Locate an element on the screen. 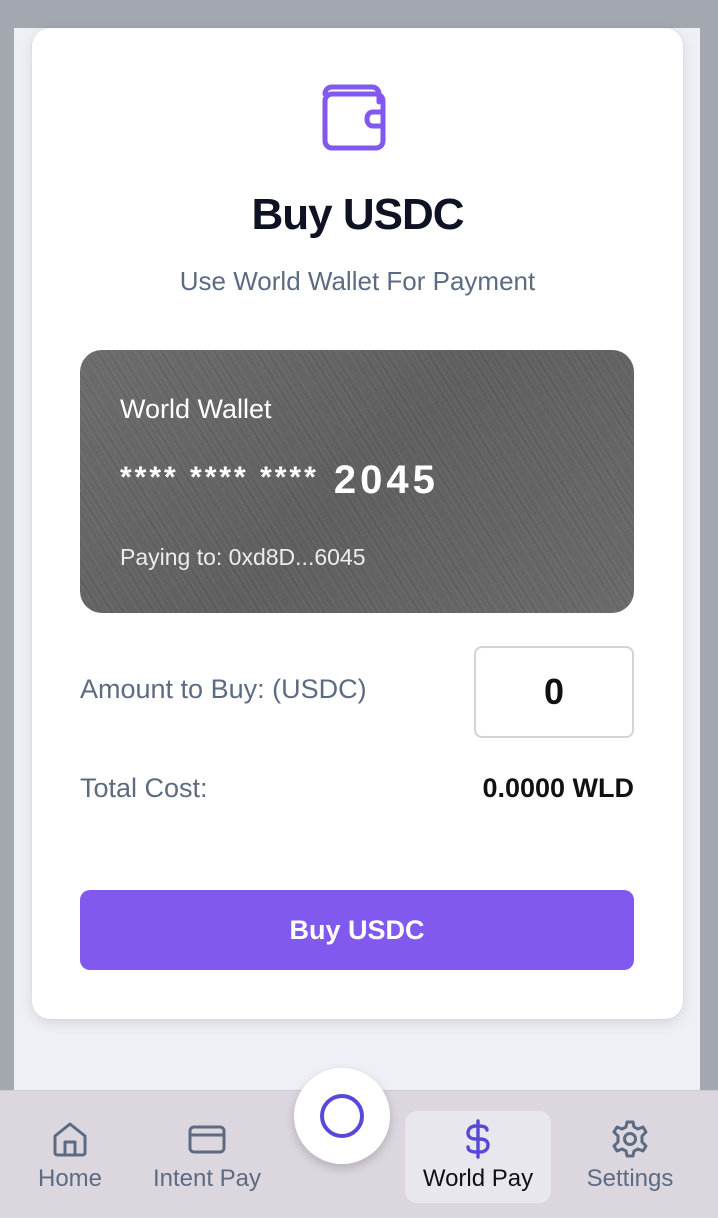 This screenshot has height=1218, width=718. amount-input is located at coordinates (554, 692).